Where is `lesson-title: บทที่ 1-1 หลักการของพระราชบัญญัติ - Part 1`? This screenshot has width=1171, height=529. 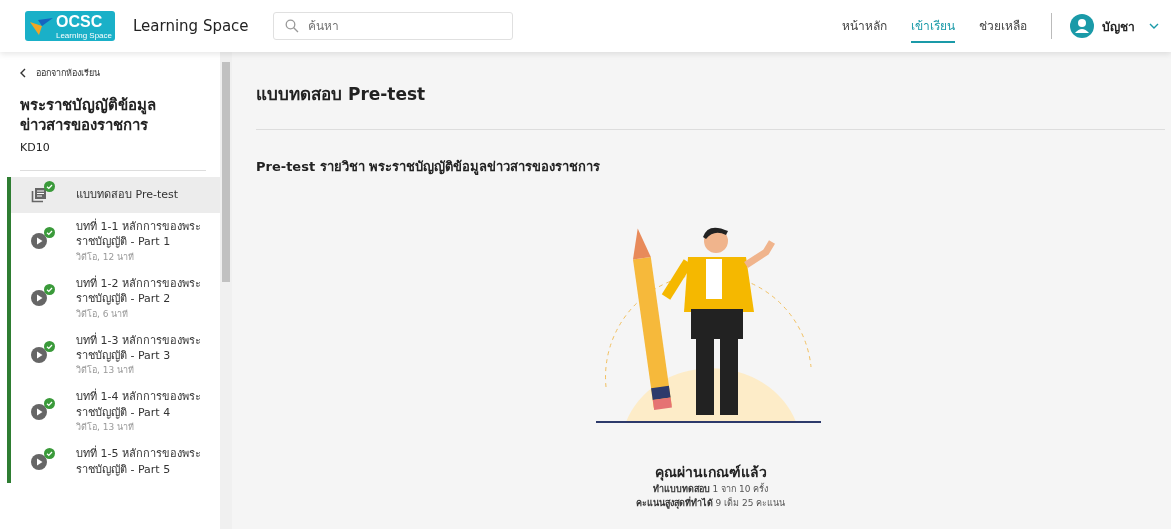
lesson-title: บทที่ 1-1 หลักการของพระราชบัญญัติ - Part 1 is located at coordinates (139, 234).